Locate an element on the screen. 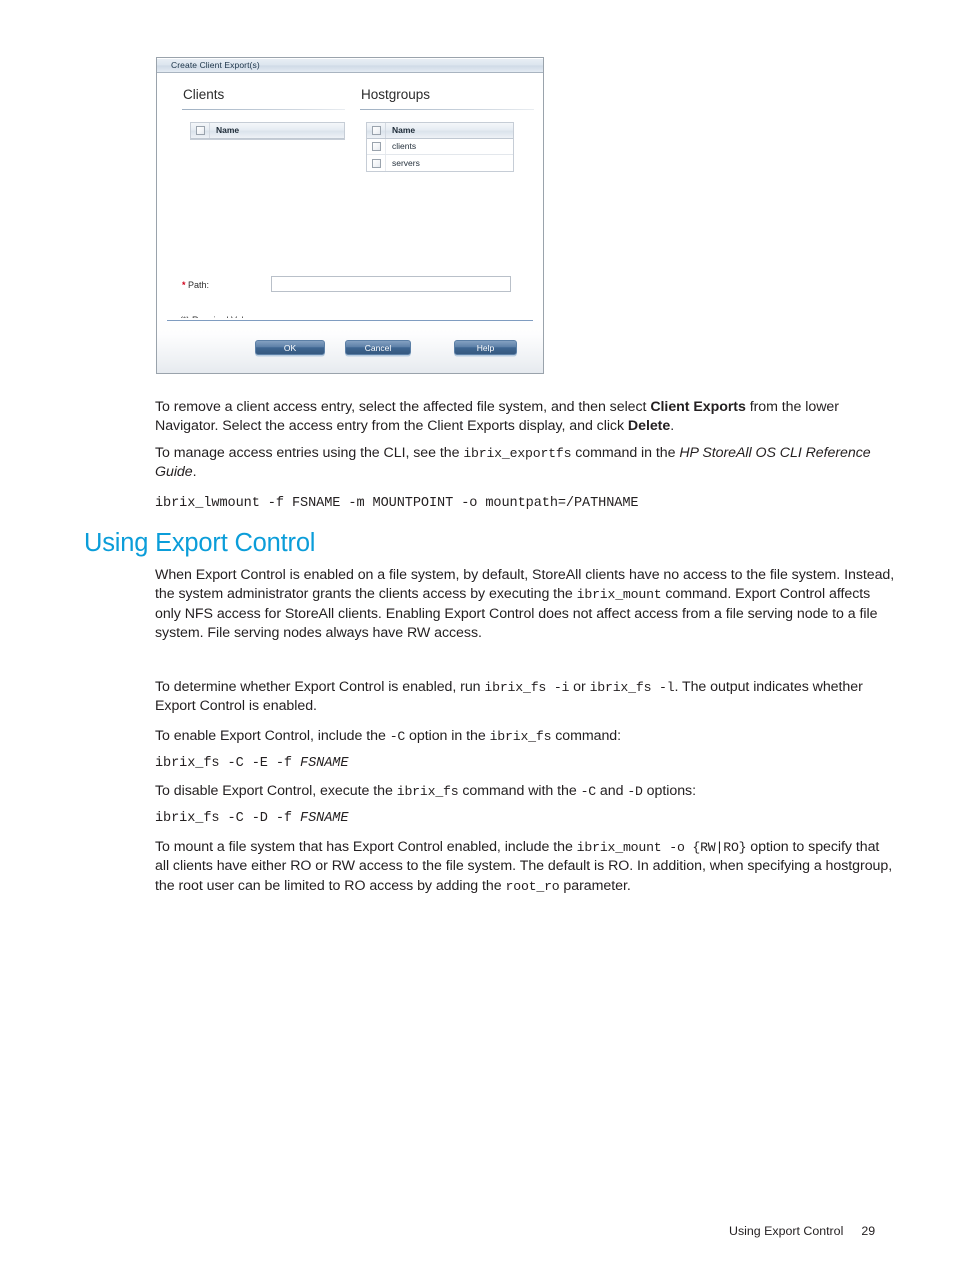 This screenshot has width=954, height=1271. p6-seg-c: command with the is located at coordinates (519, 791).